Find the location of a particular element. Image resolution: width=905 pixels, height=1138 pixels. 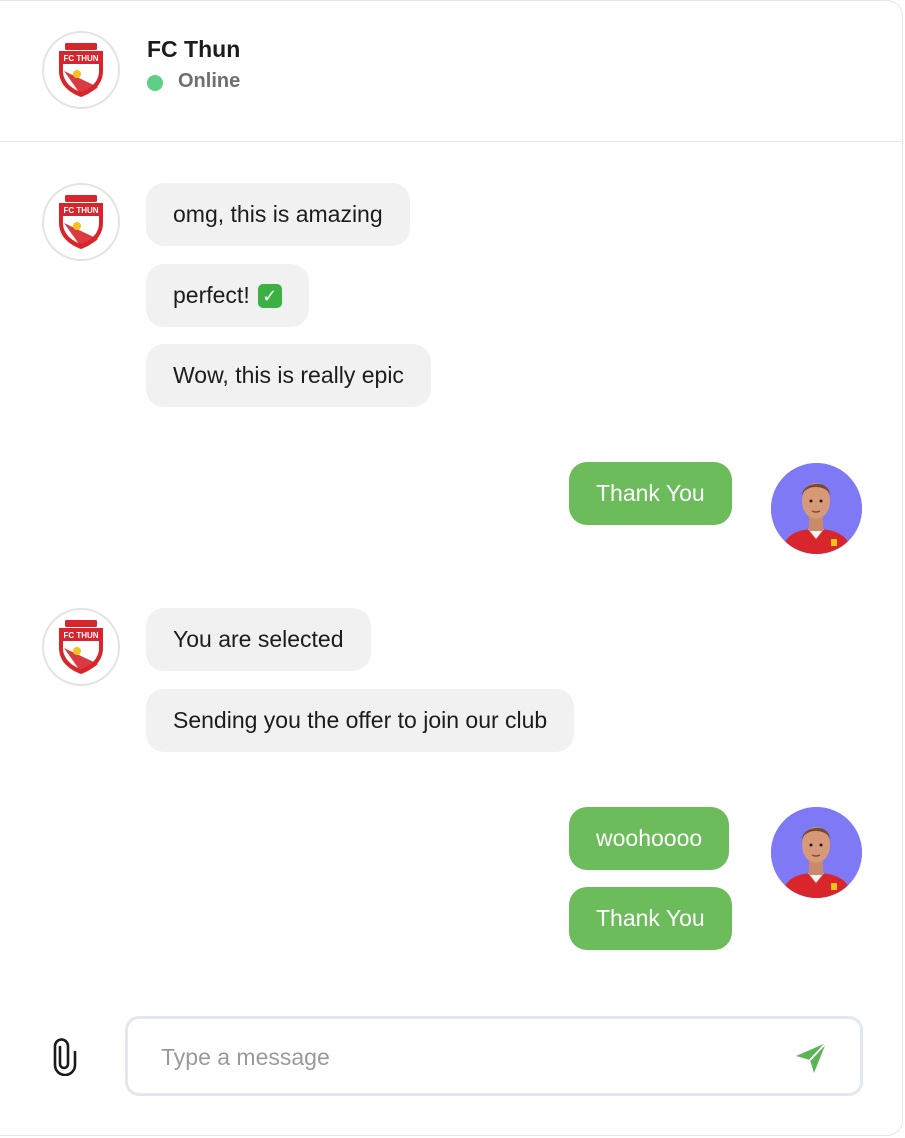

message-input is located at coordinates (461, 1057).